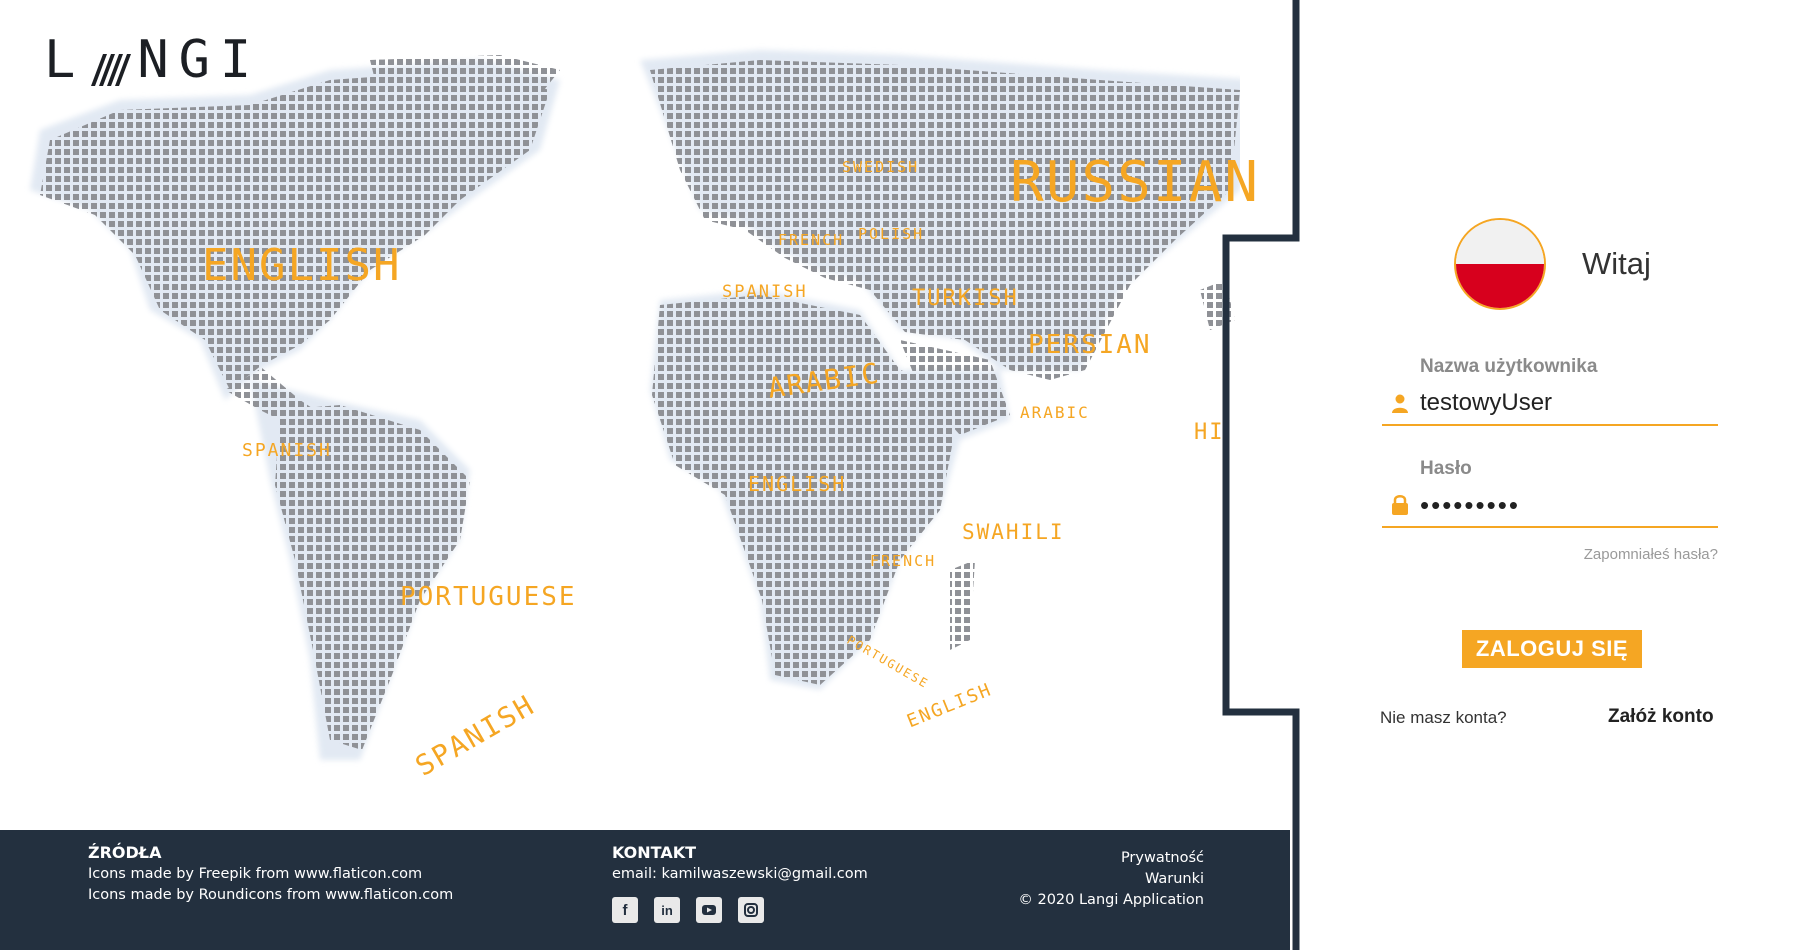 Image resolution: width=1800 pixels, height=950 pixels. Describe the element at coordinates (1400, 403) in the screenshot. I see `user-icon` at that location.